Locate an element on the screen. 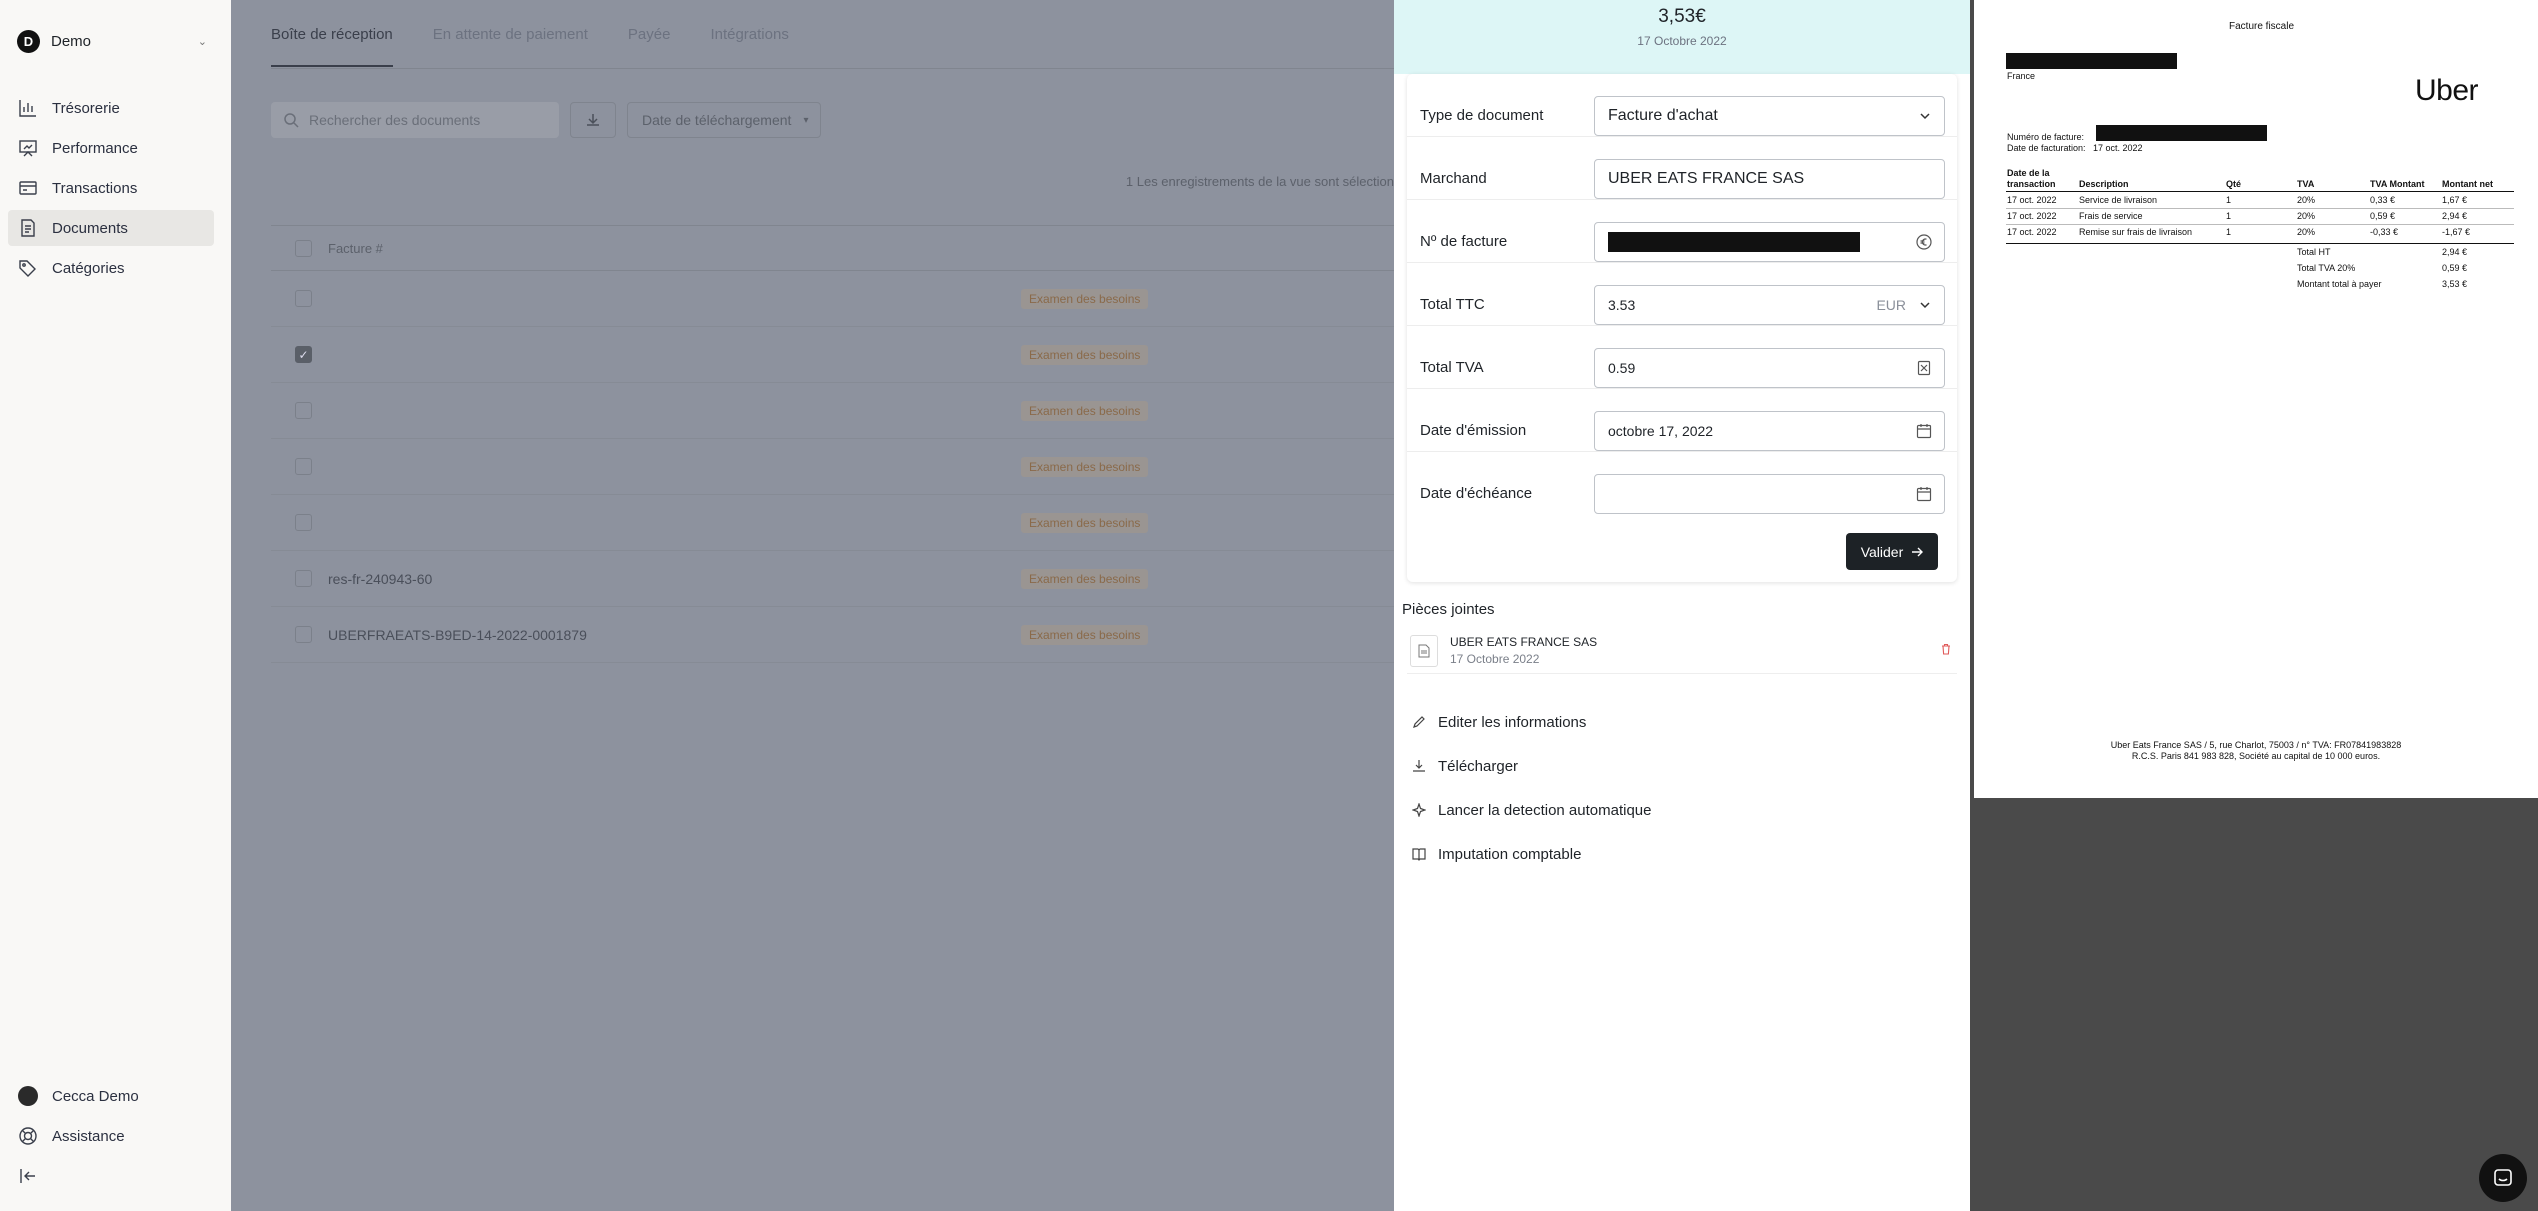  line-description: Service de livraison is located at coordinates (2118, 200).